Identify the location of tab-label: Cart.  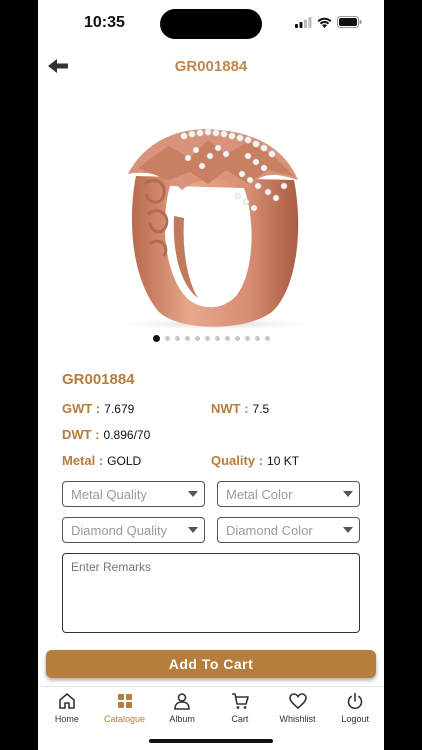
(240, 719).